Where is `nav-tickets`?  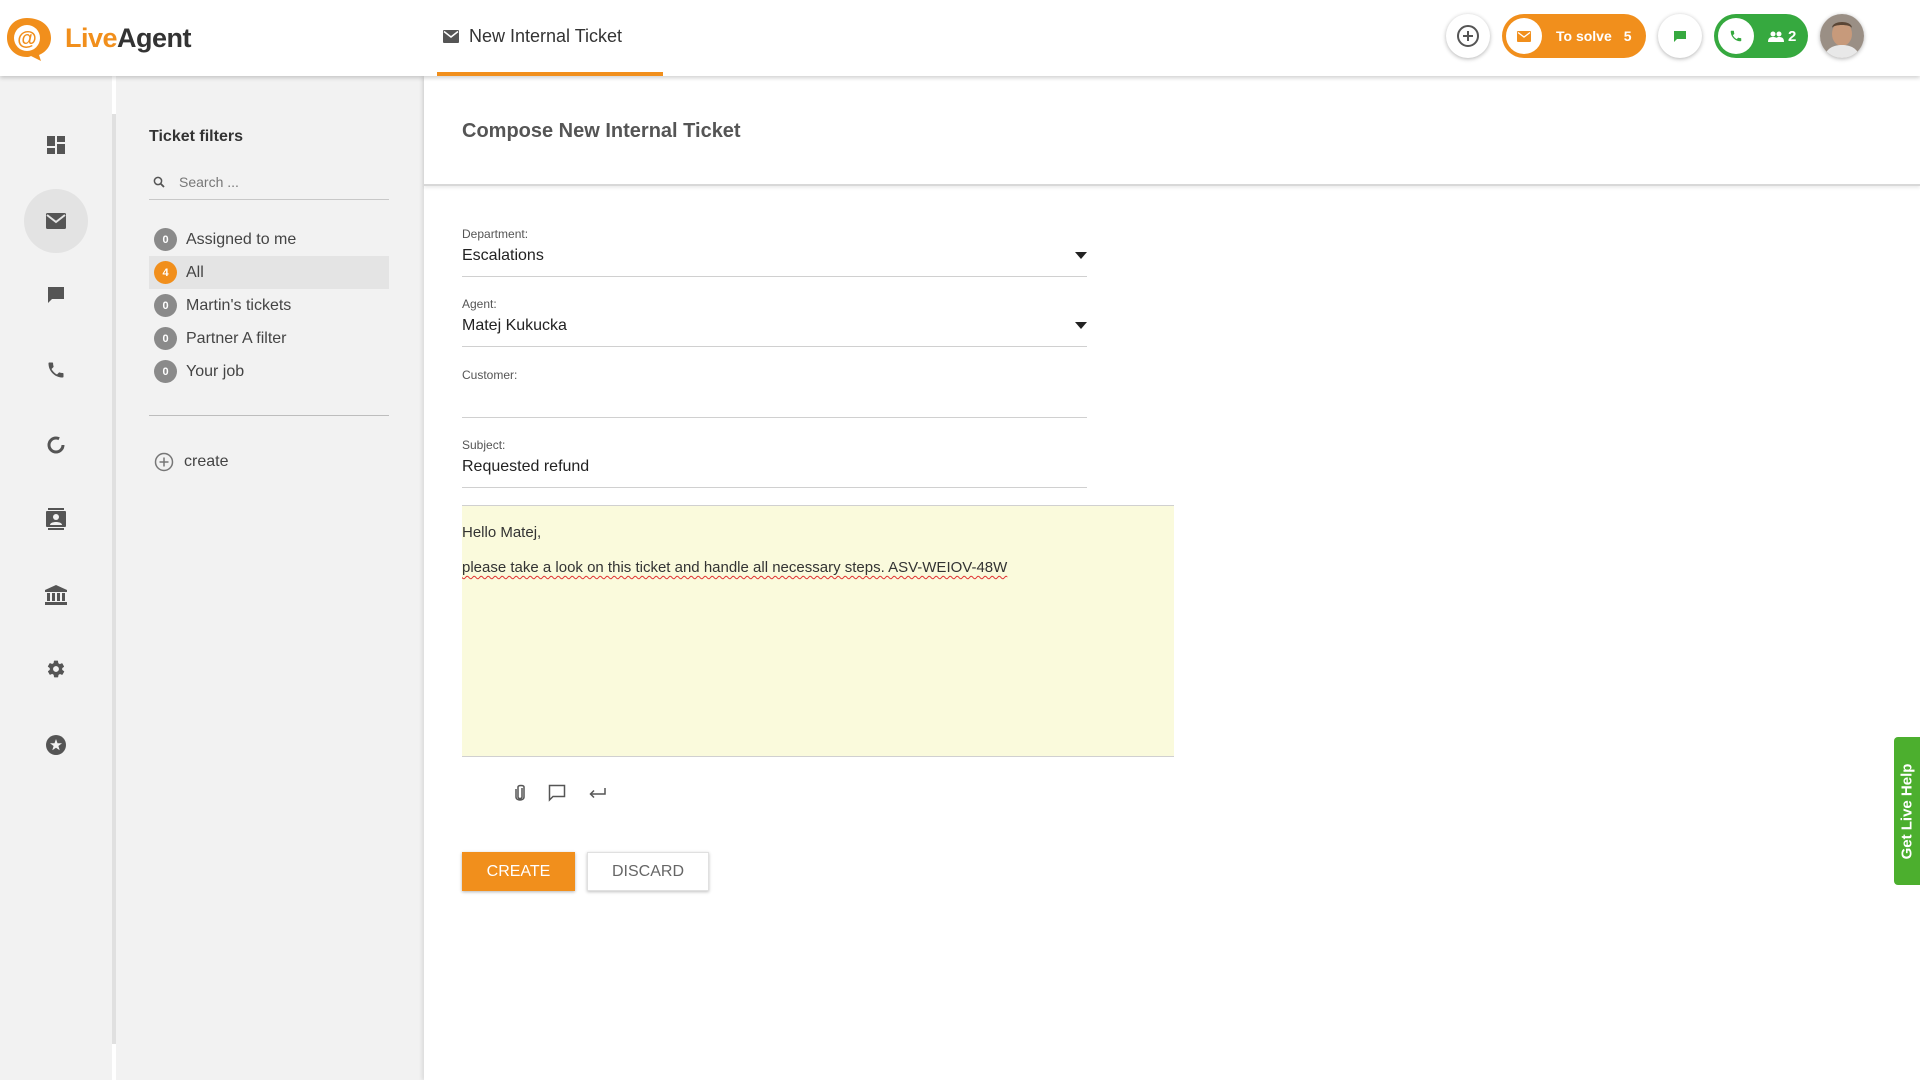
nav-tickets is located at coordinates (56, 221).